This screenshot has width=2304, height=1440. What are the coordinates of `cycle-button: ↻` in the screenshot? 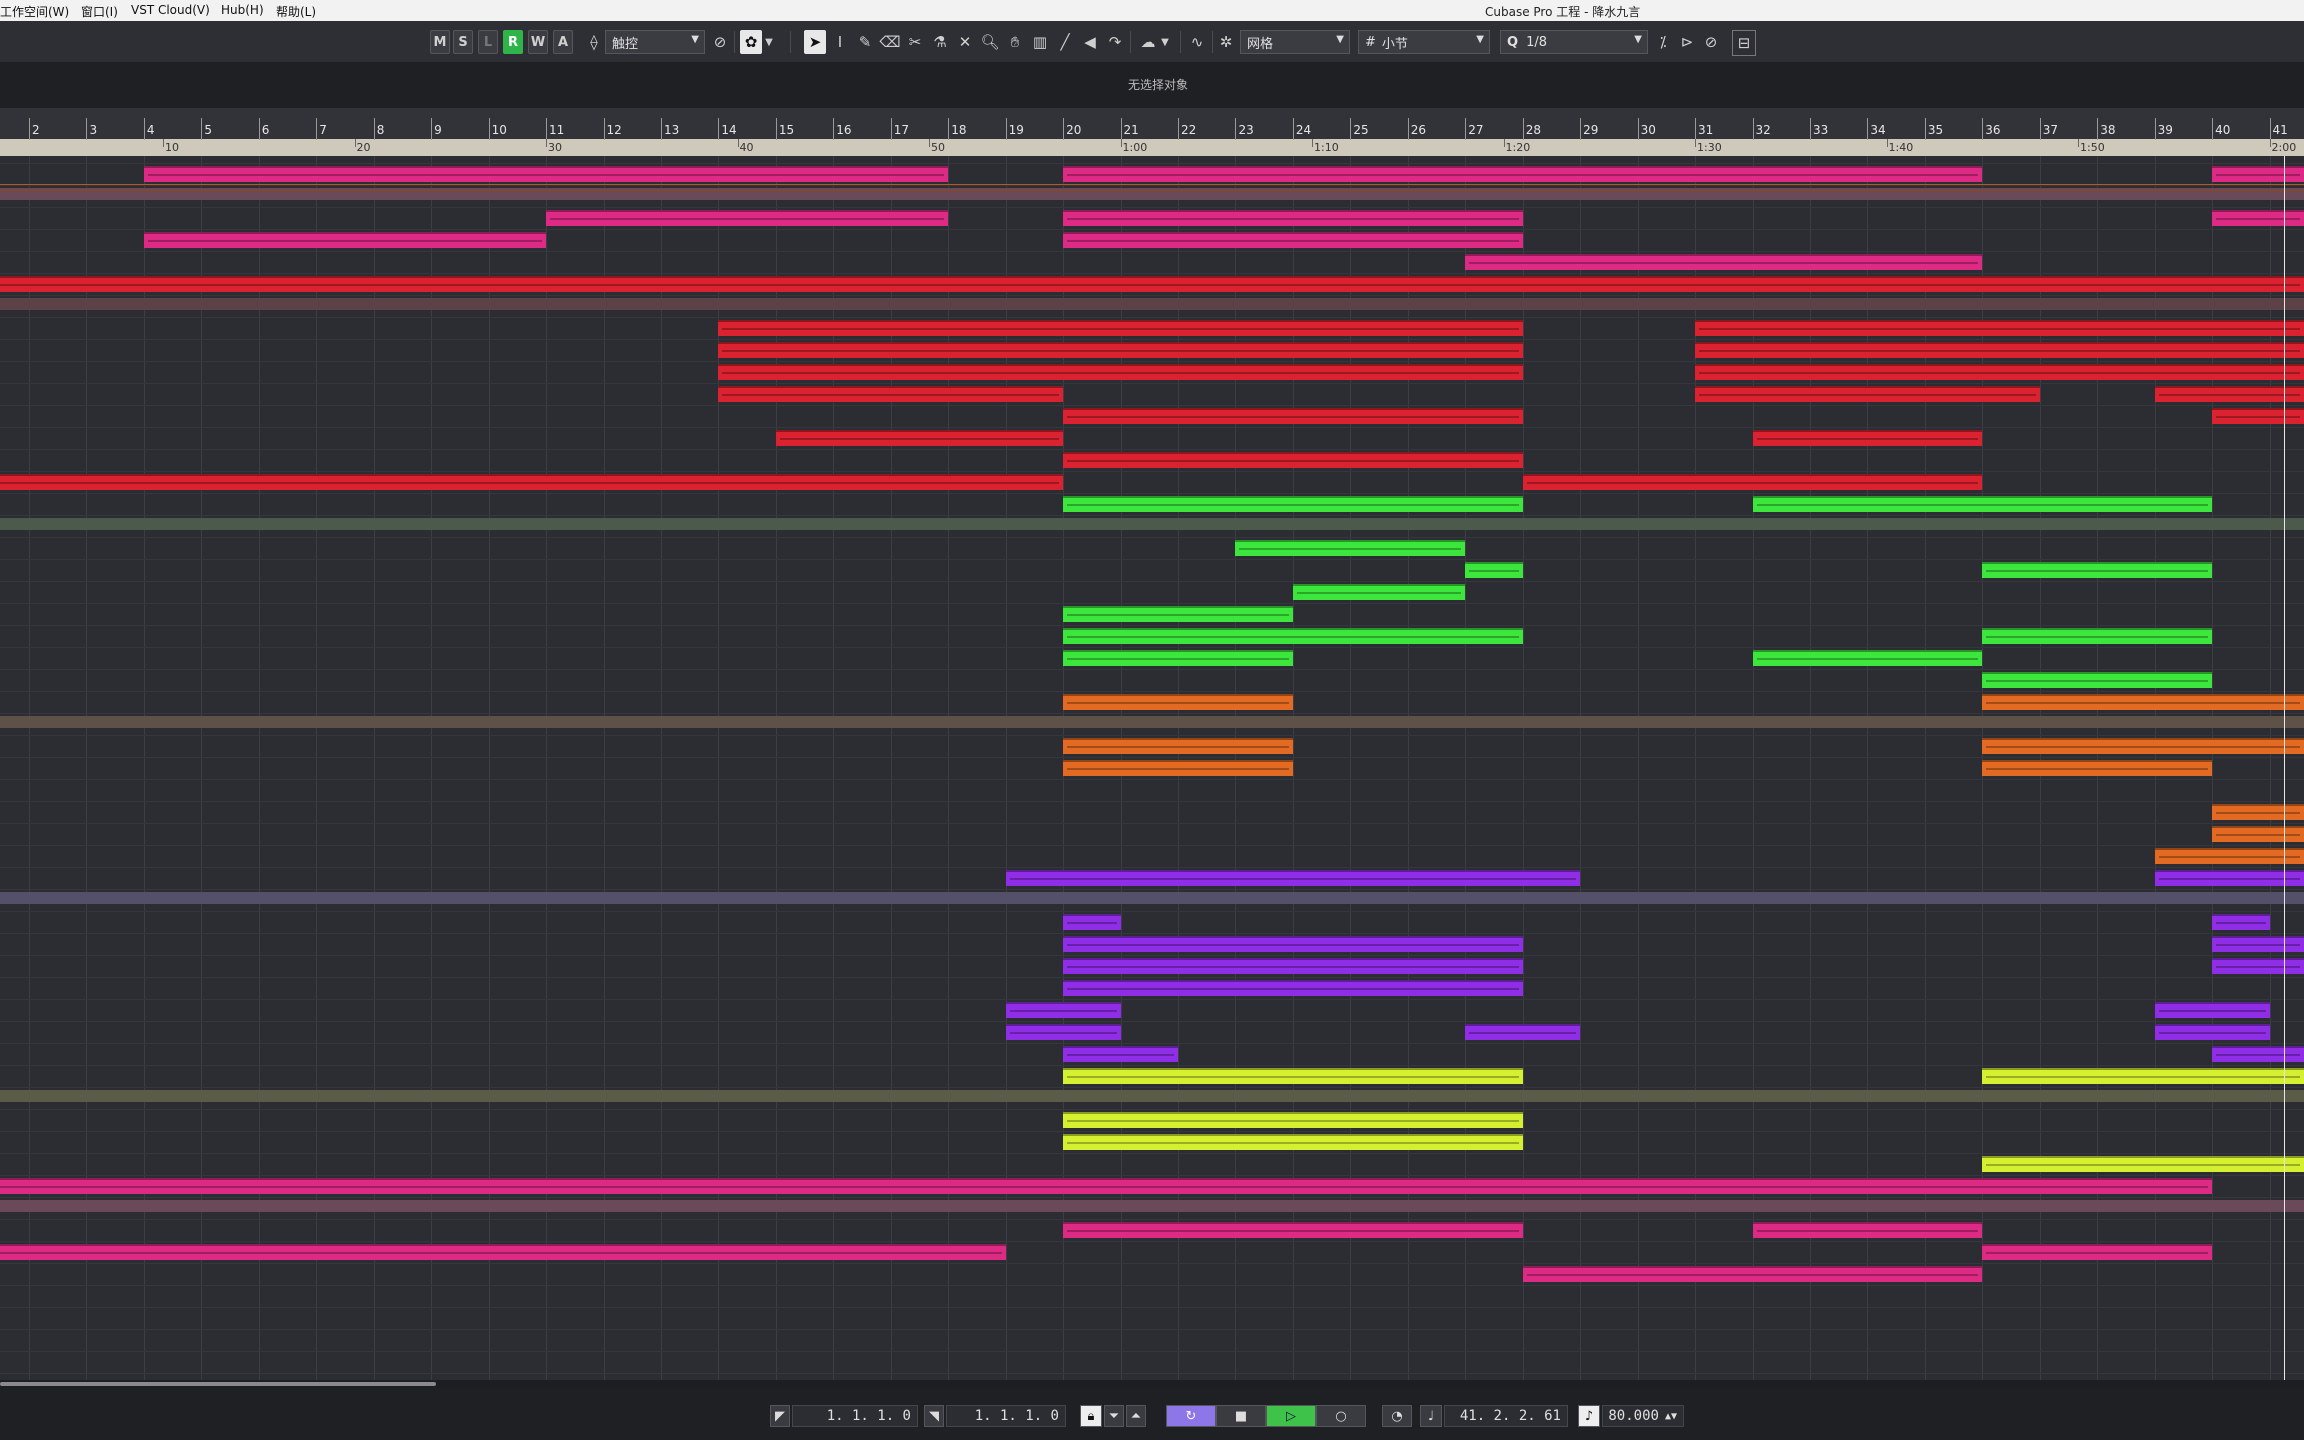 It's located at (1191, 1416).